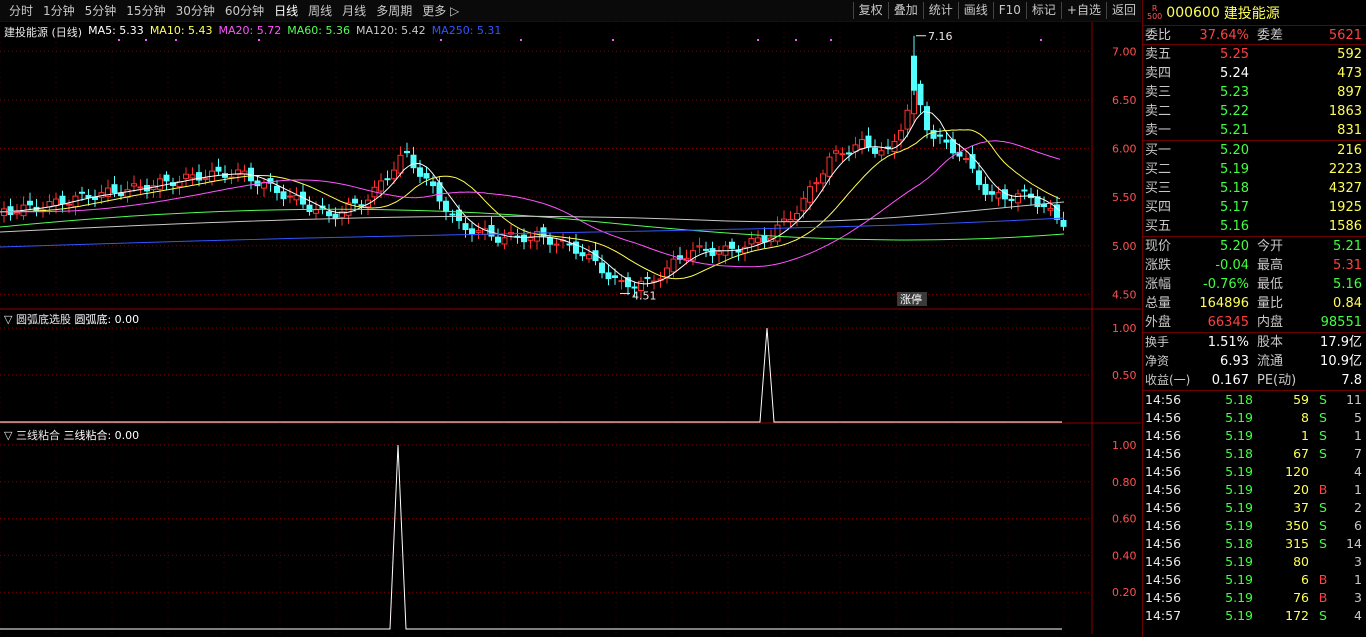 Image resolution: width=1366 pixels, height=637 pixels. What do you see at coordinates (940, 10) in the screenshot?
I see `tool-button-2: 统计` at bounding box center [940, 10].